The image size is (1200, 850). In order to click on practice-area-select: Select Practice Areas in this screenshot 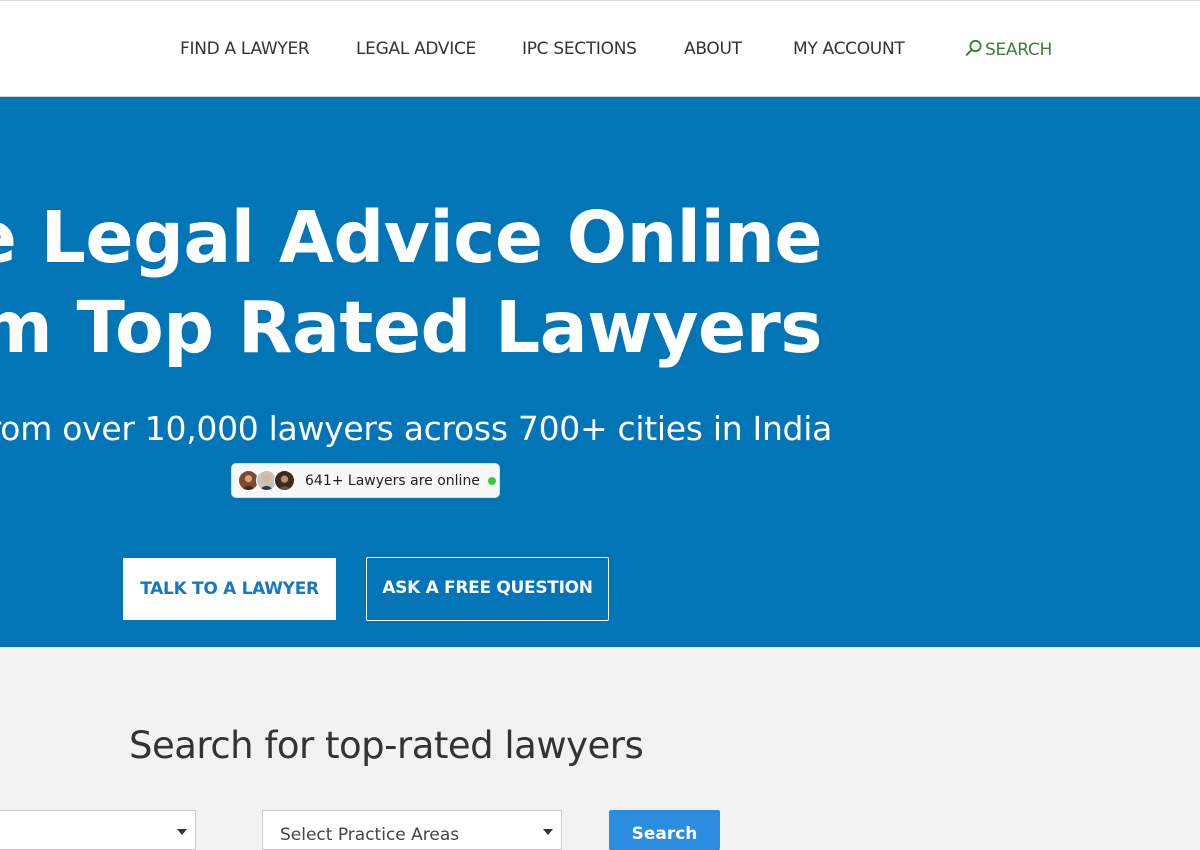, I will do `click(412, 830)`.